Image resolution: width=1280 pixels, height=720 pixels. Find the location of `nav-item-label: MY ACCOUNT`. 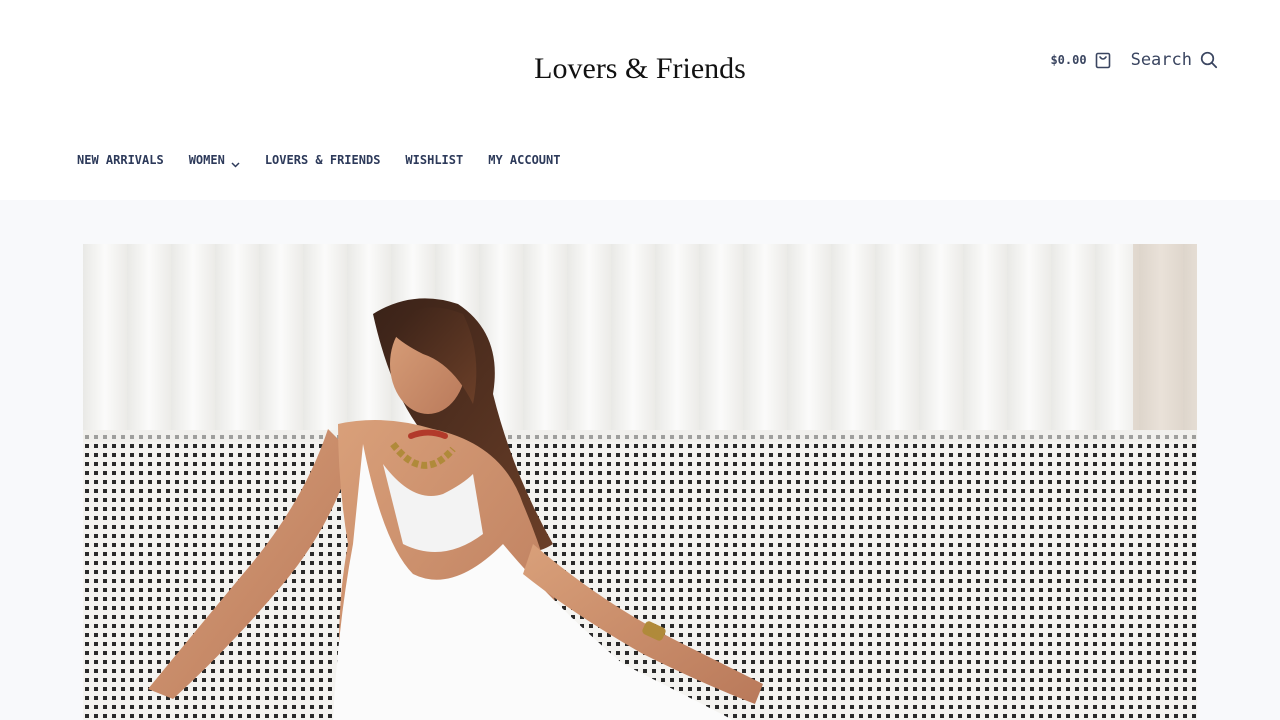

nav-item-label: MY ACCOUNT is located at coordinates (524, 160).